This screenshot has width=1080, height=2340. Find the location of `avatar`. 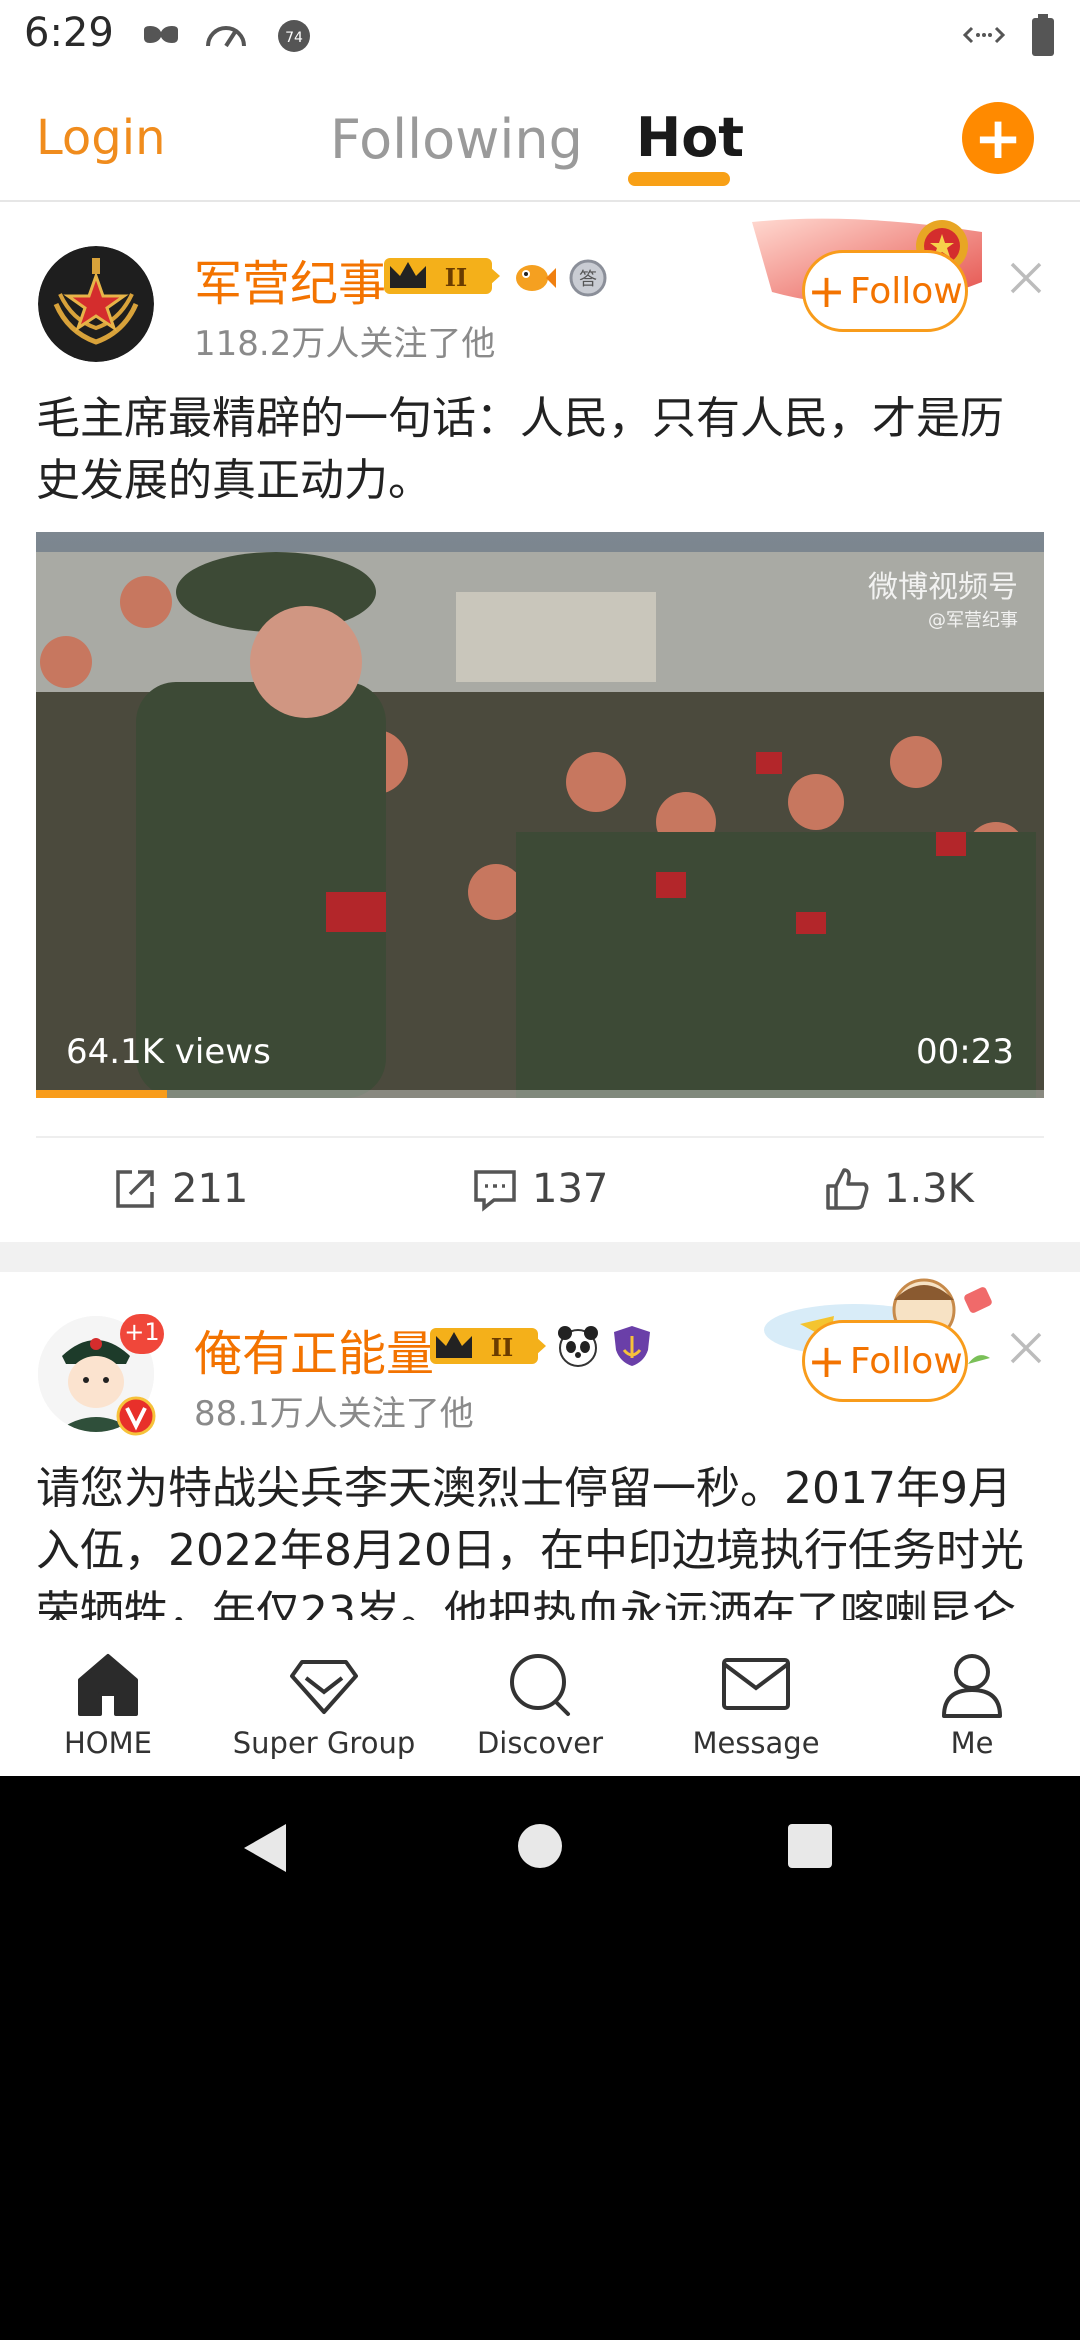

avatar is located at coordinates (96, 304).